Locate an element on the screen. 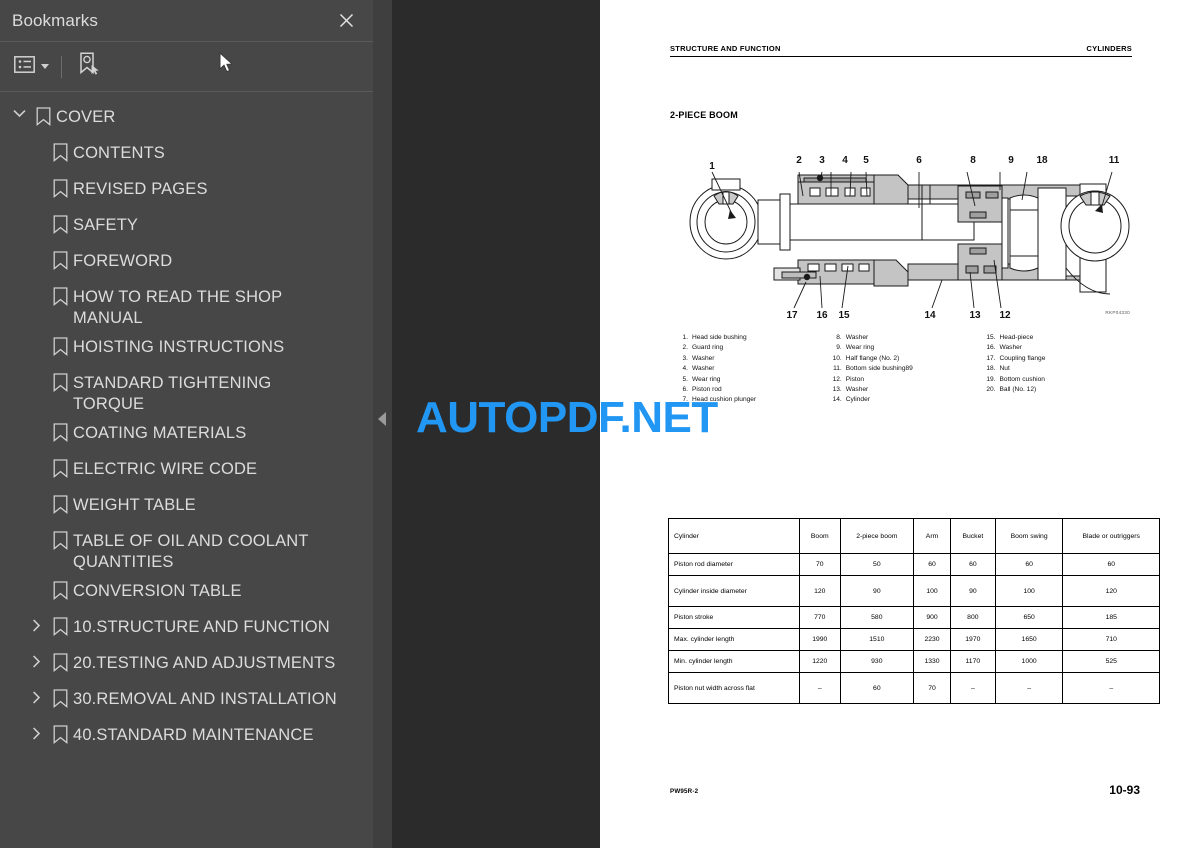  legend-item-number: 14. is located at coordinates (837, 400).